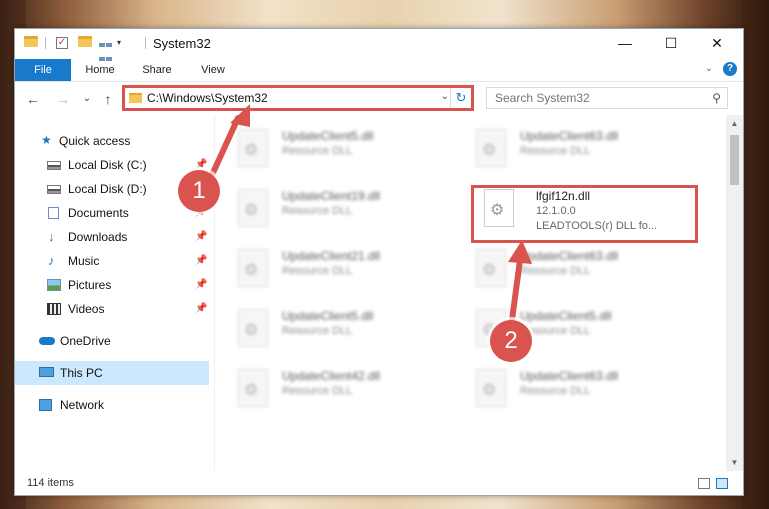  What do you see at coordinates (511, 341) in the screenshot?
I see `callout-badge-2: 2` at bounding box center [511, 341].